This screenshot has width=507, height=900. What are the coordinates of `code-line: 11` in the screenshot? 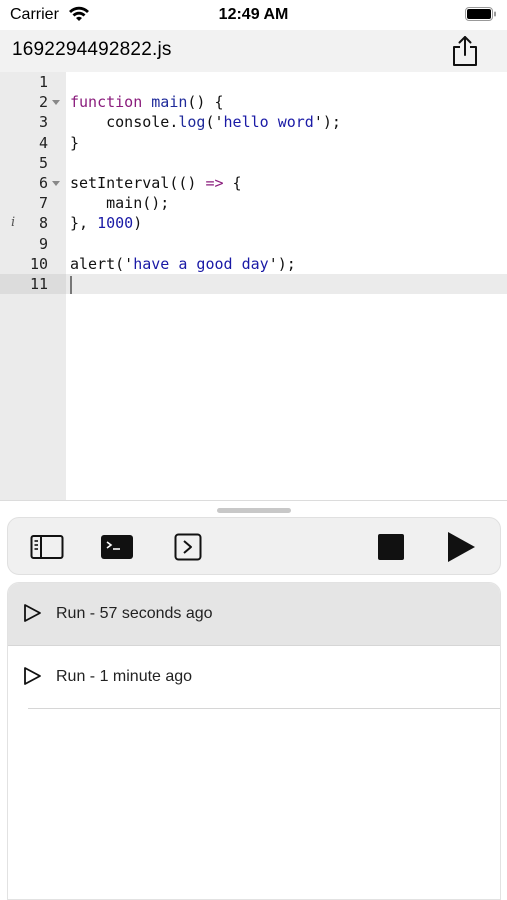 It's located at (253, 284).